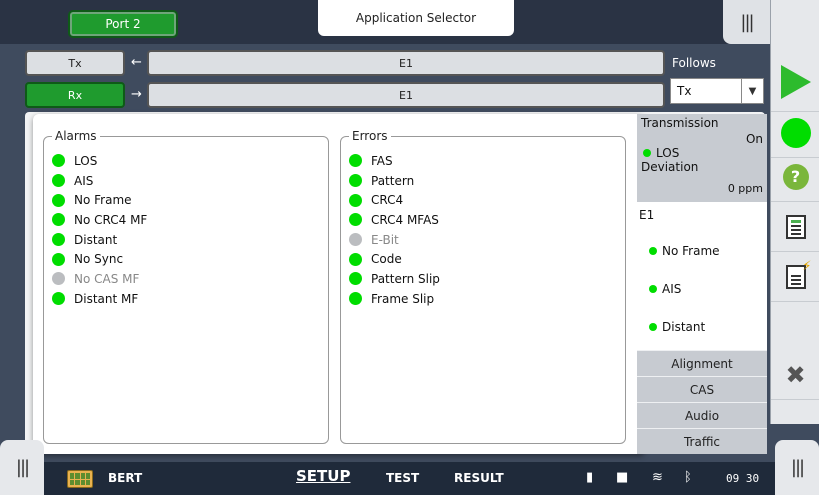  What do you see at coordinates (103, 200) in the screenshot?
I see `alarms-item-label: No Frame` at bounding box center [103, 200].